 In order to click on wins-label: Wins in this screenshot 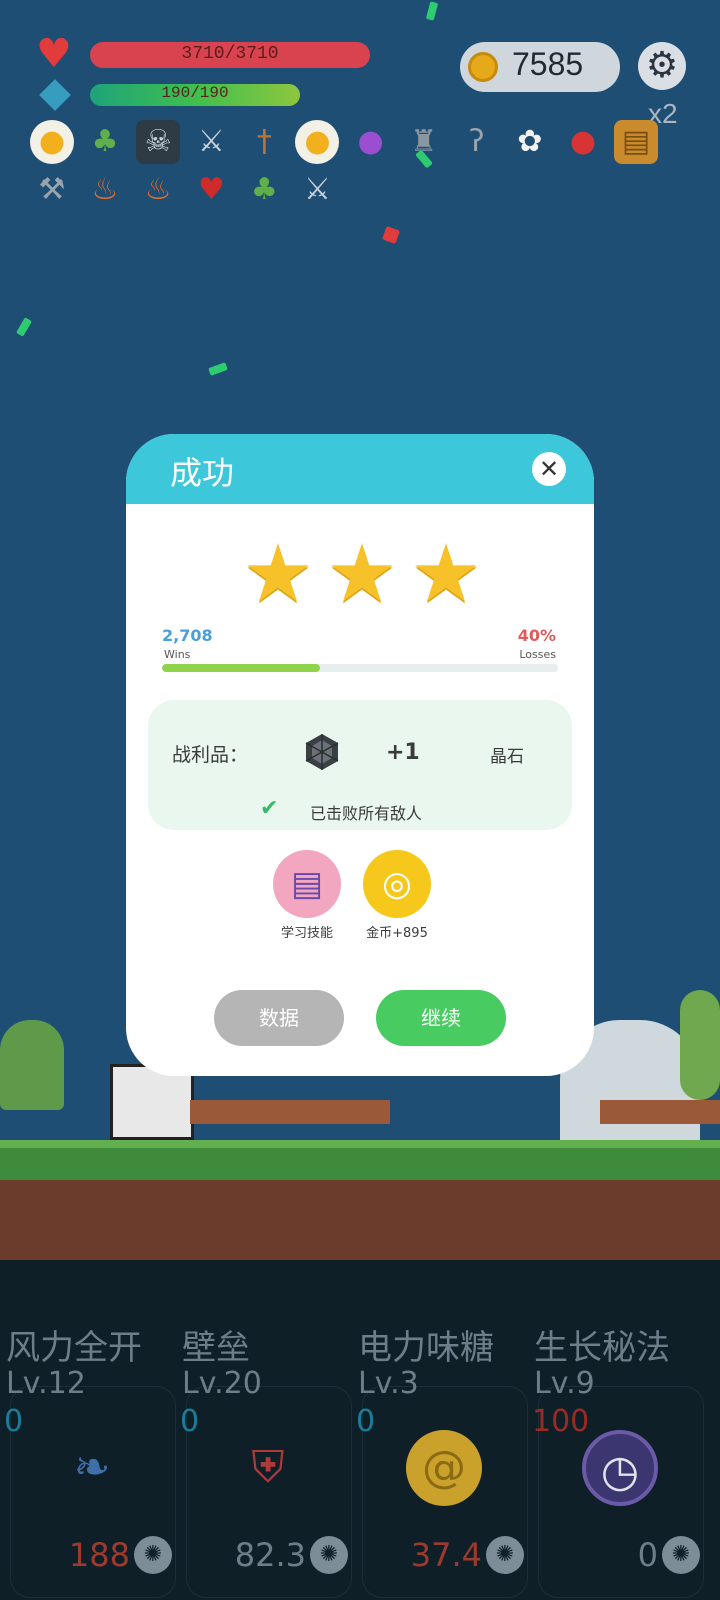, I will do `click(177, 654)`.